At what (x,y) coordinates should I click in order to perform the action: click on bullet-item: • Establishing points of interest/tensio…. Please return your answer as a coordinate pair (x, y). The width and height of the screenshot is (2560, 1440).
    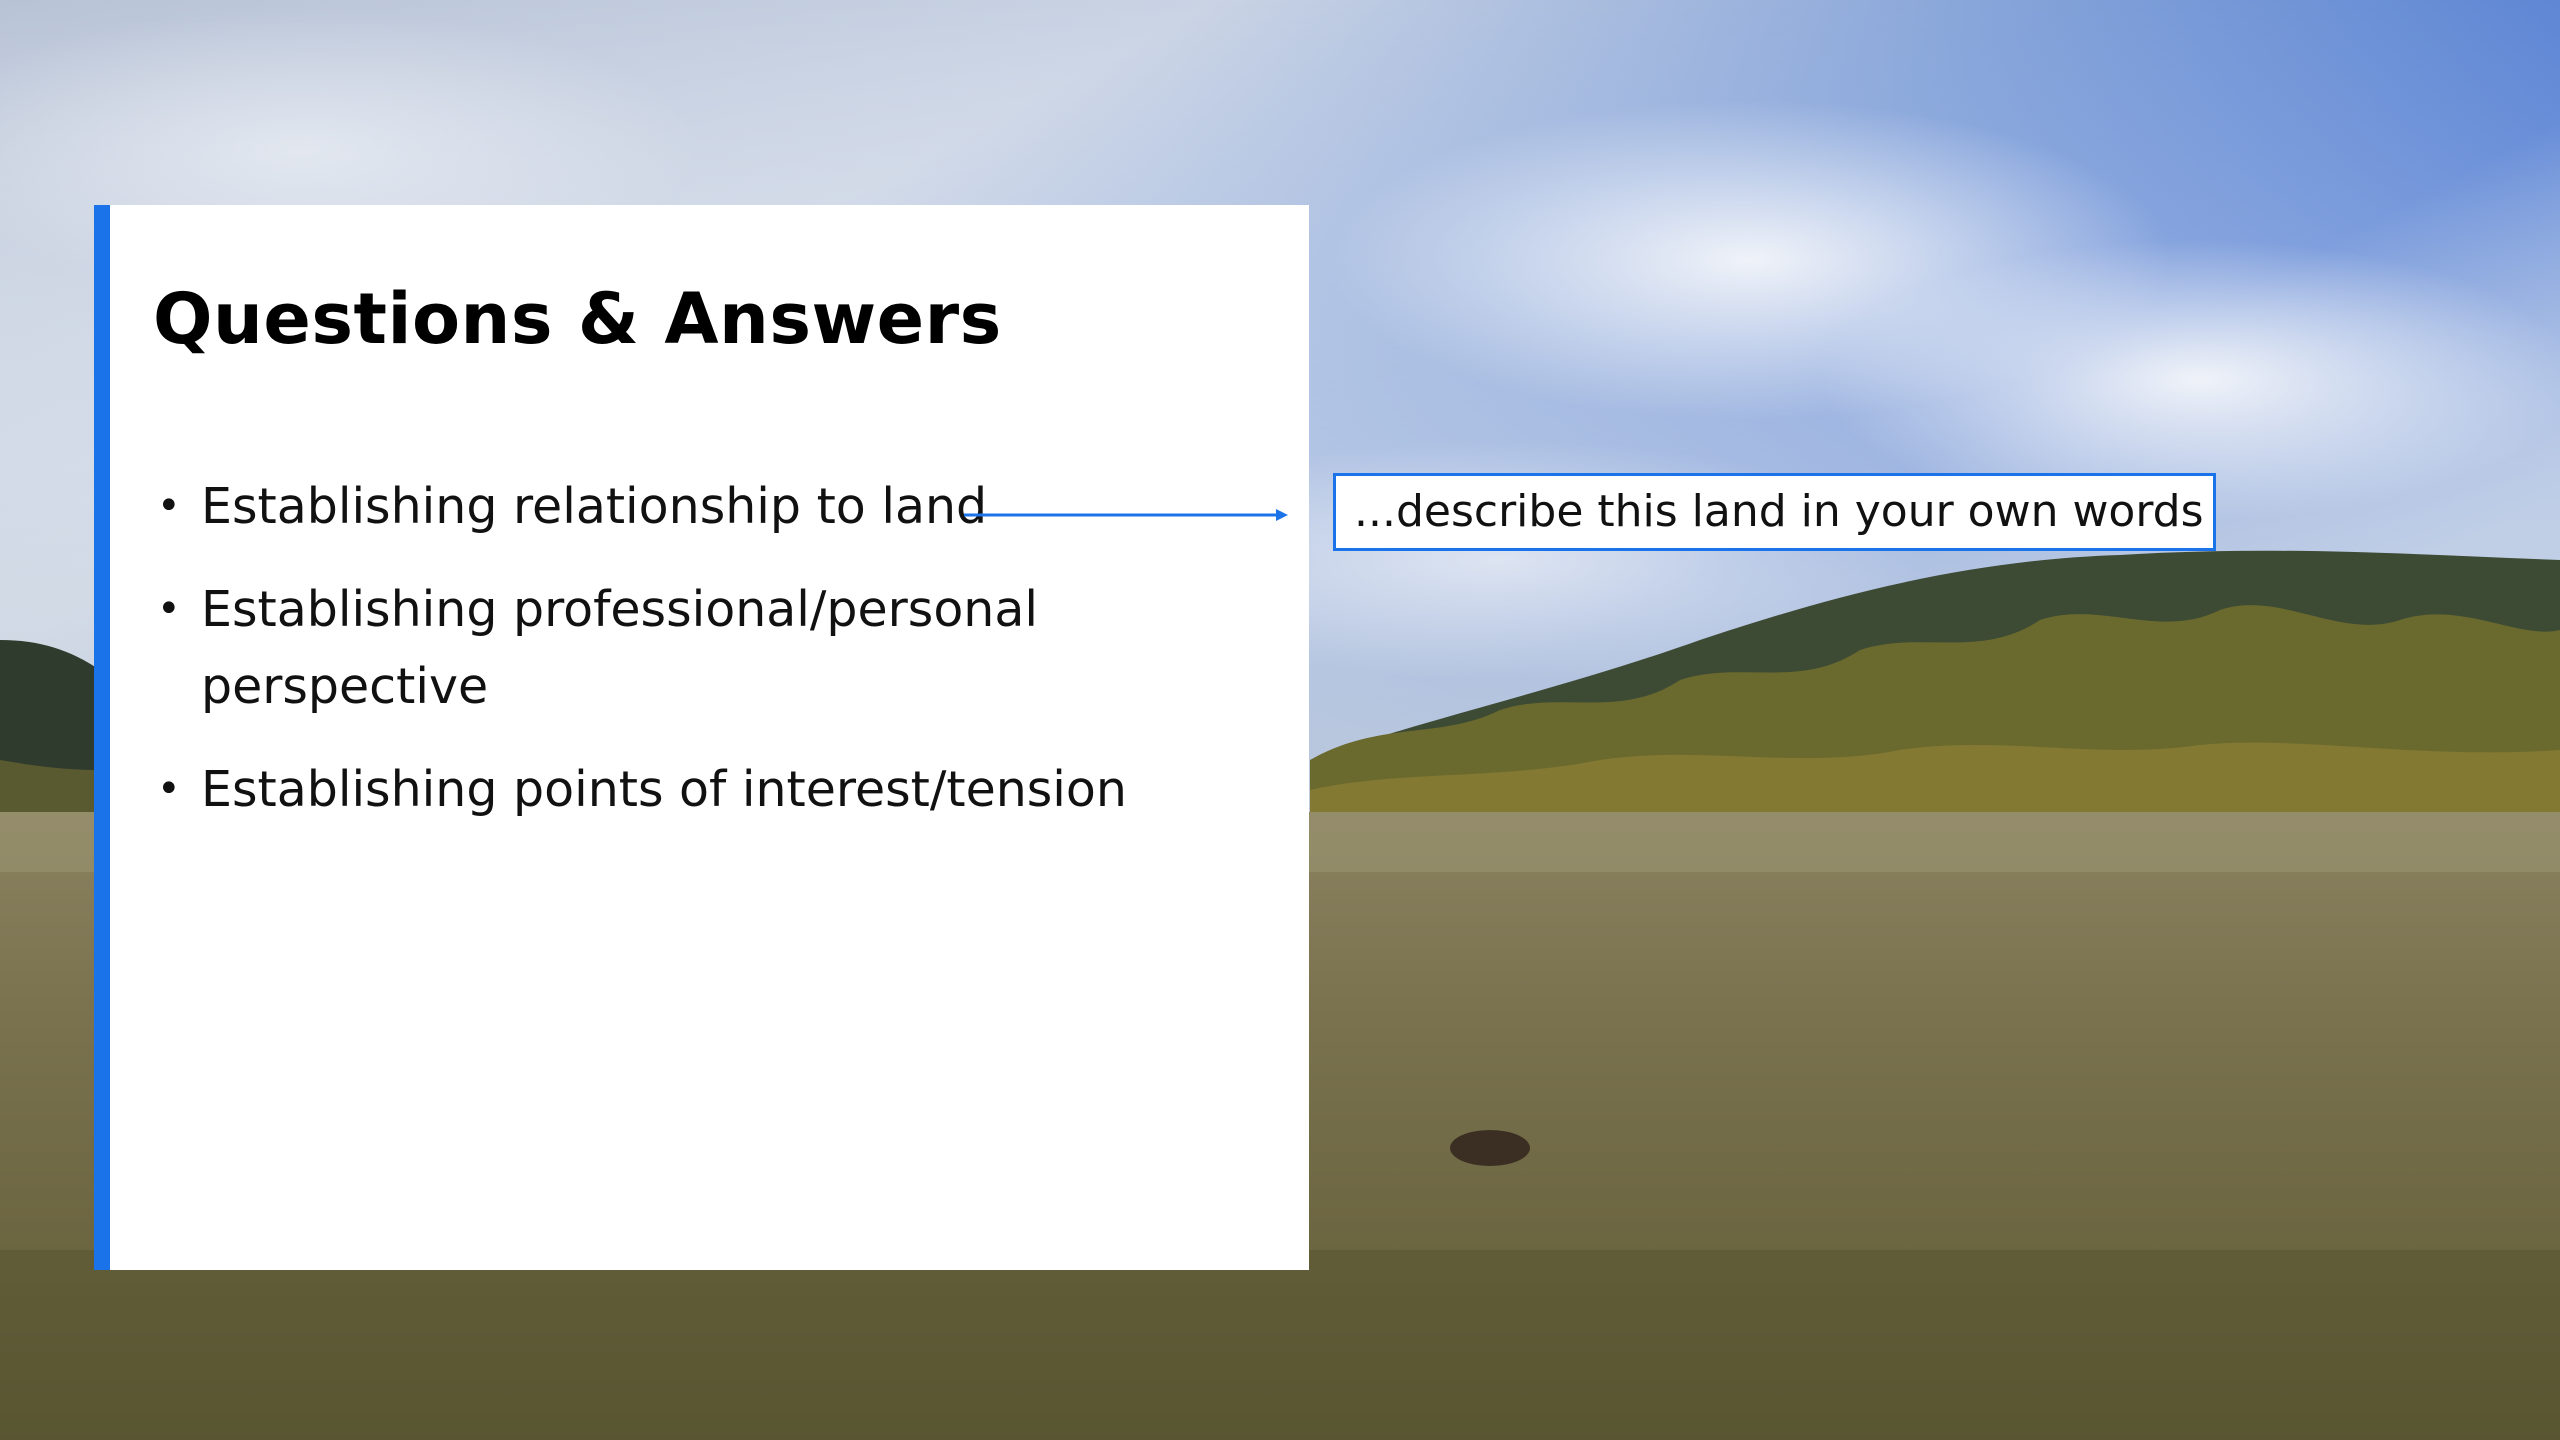
    Looking at the image, I should click on (713, 789).